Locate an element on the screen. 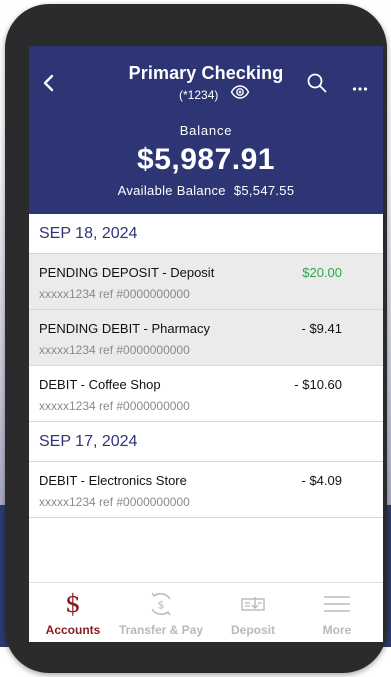  tab-label: More is located at coordinates (337, 630).